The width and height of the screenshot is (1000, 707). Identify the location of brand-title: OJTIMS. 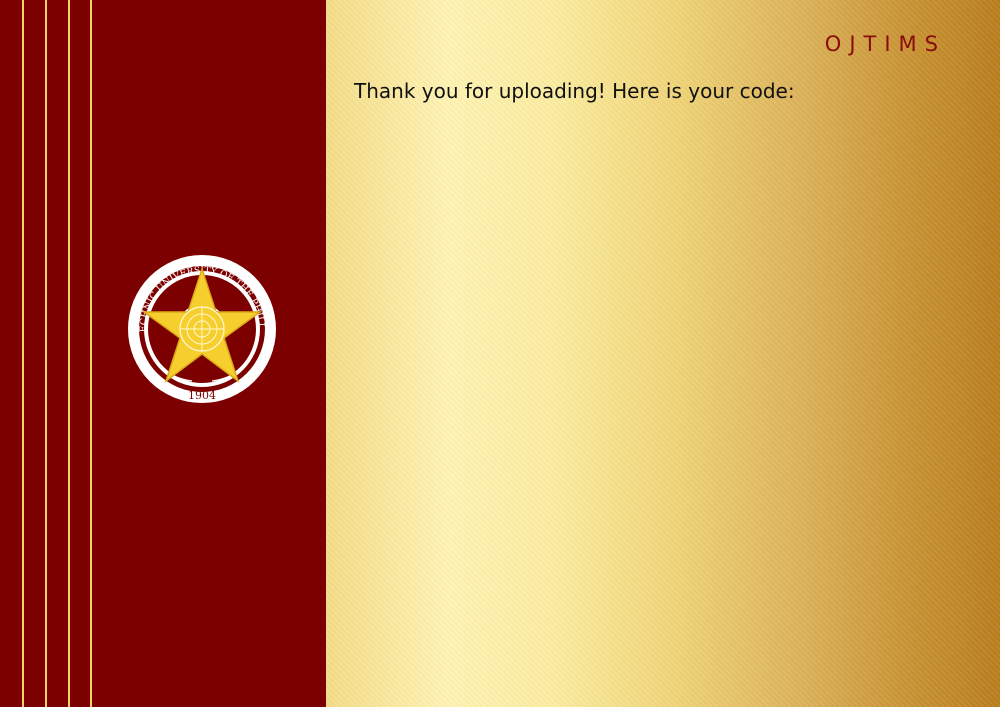
(885, 44).